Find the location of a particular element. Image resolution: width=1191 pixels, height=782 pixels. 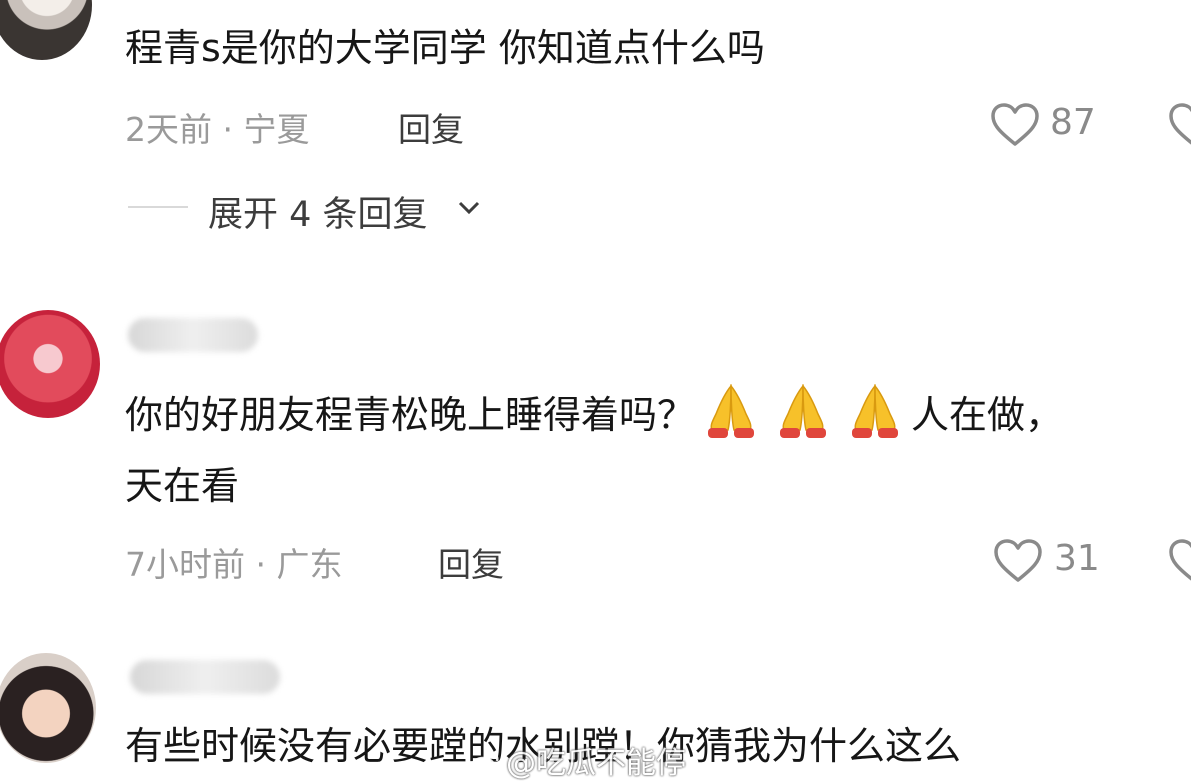

divider is located at coordinates (158, 207).